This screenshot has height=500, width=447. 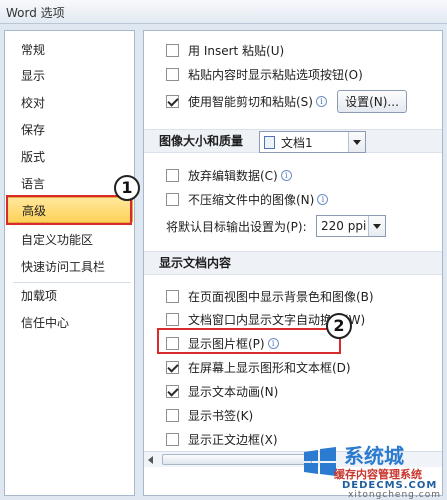 I want to click on show-drawings-option: 在屏幕上显示图形和文本框(D), so click(x=258, y=367).